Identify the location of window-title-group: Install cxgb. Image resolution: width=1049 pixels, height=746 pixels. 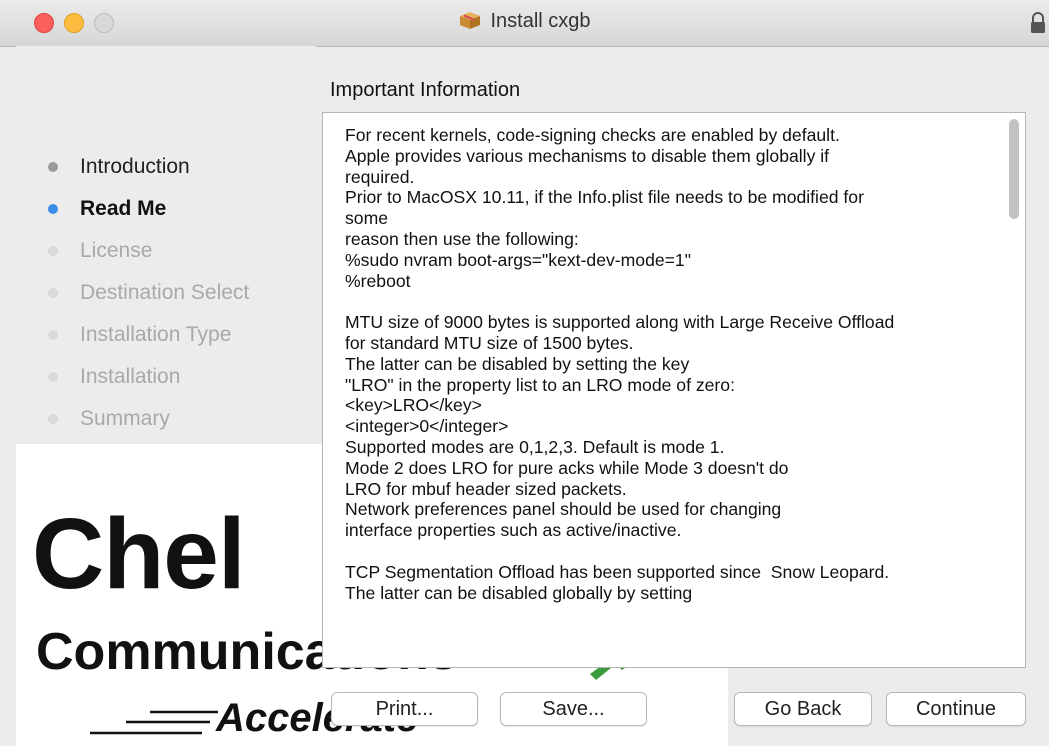
(524, 21).